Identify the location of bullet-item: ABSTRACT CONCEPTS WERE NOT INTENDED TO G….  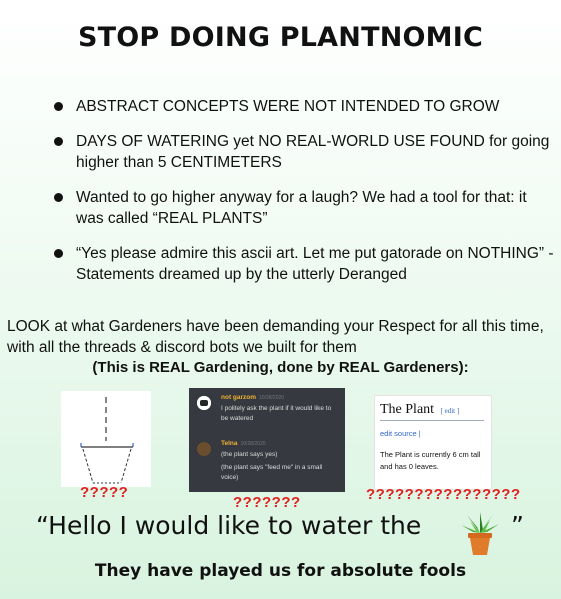
(304, 106).